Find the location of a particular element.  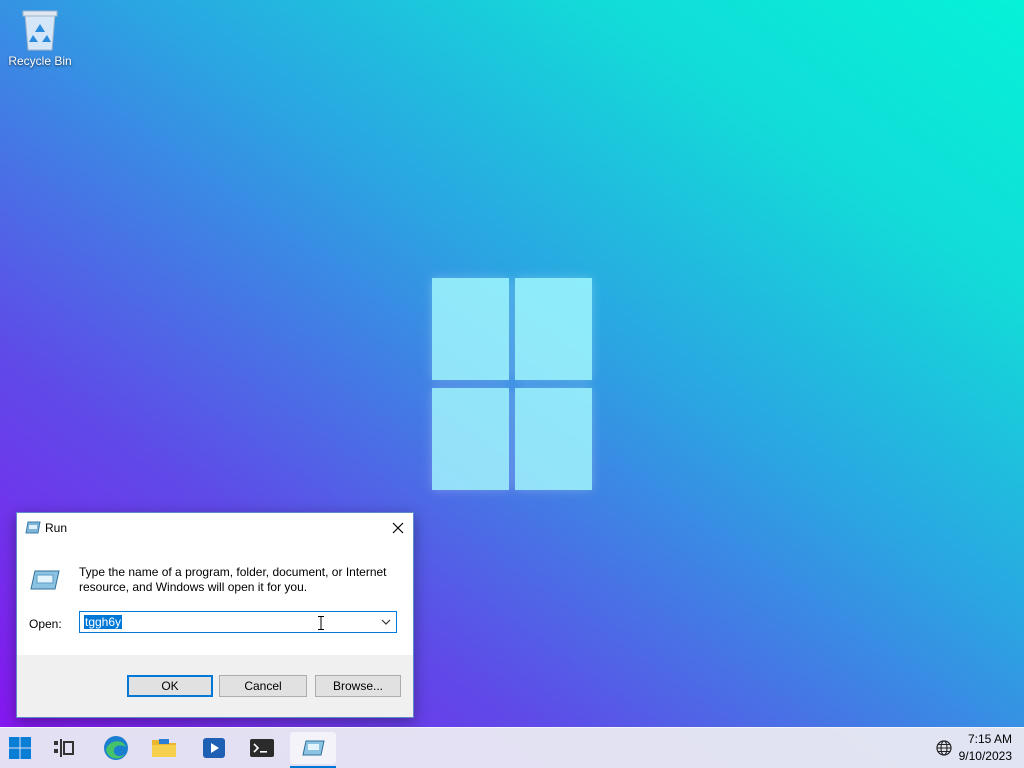

run-titlebar: Run is located at coordinates (215, 528).